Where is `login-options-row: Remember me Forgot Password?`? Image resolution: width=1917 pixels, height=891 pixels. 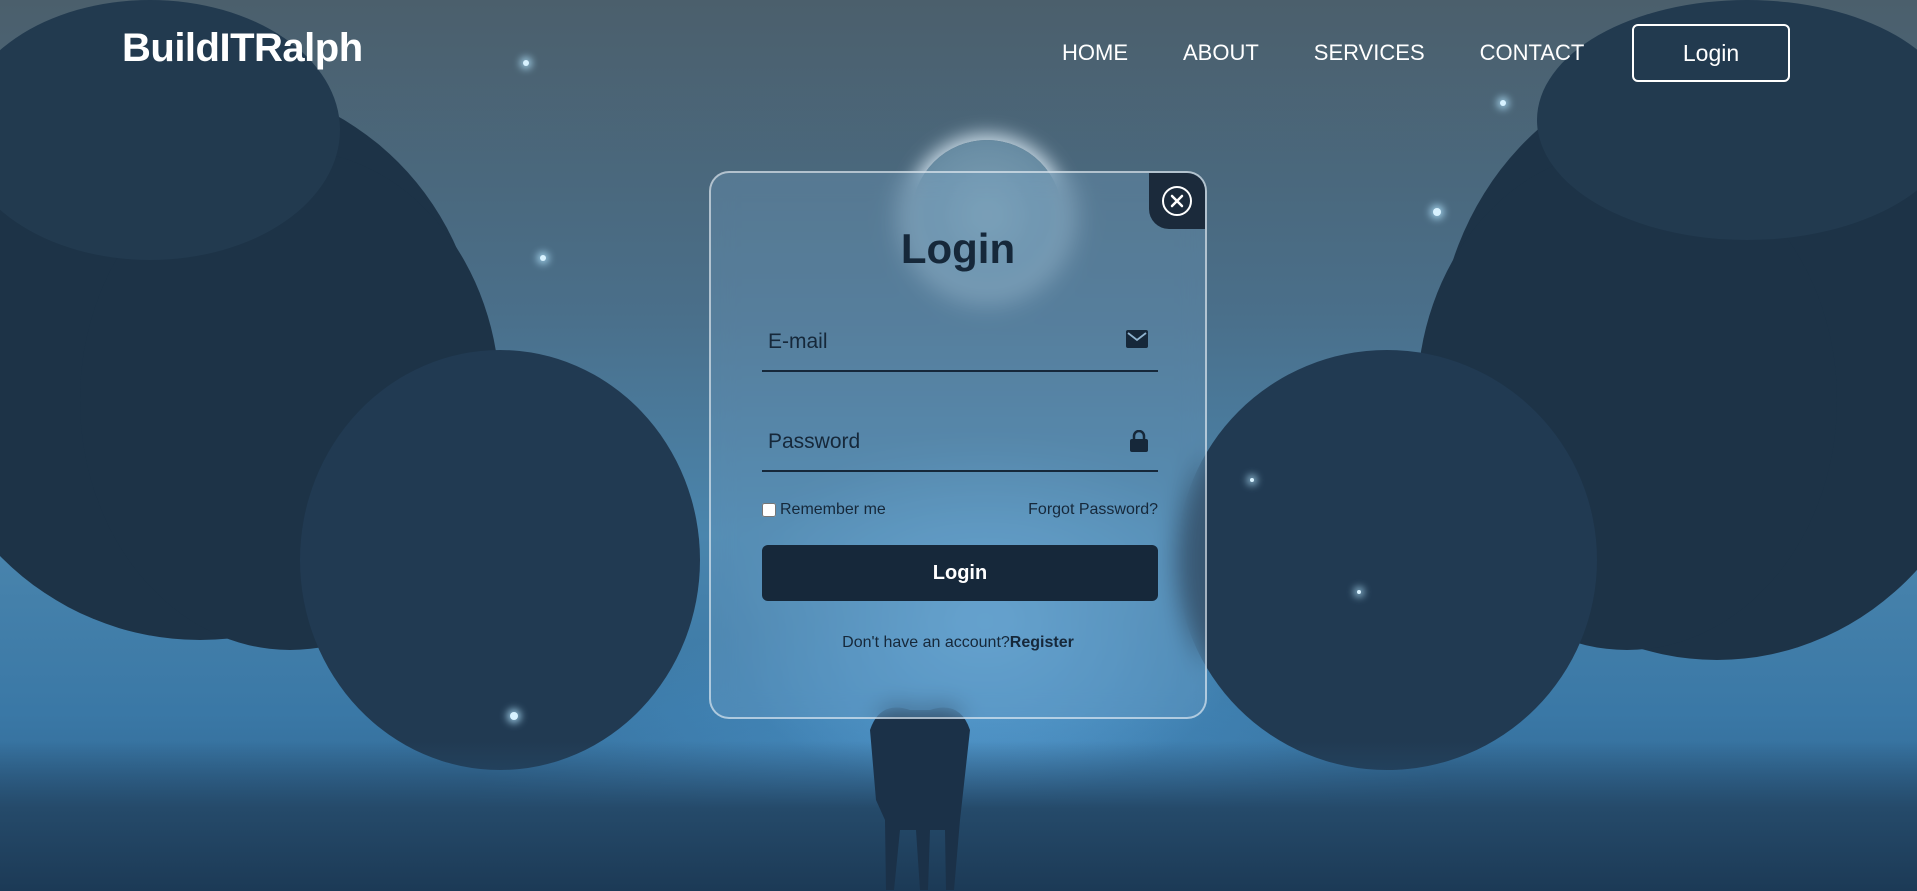 login-options-row: Remember me Forgot Password? is located at coordinates (960, 510).